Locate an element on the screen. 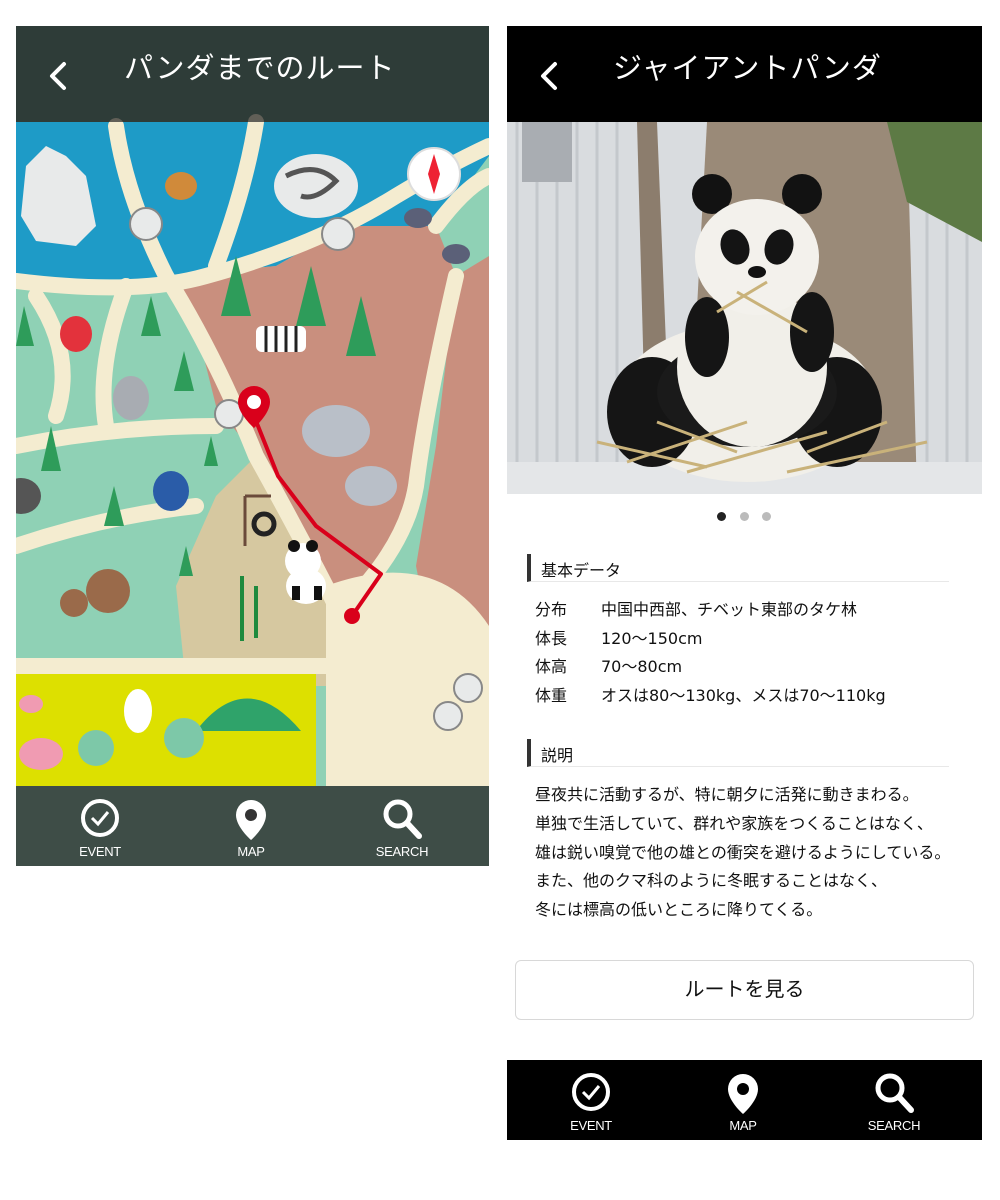 The image size is (1000, 1200). panda-photo is located at coordinates (744, 308).